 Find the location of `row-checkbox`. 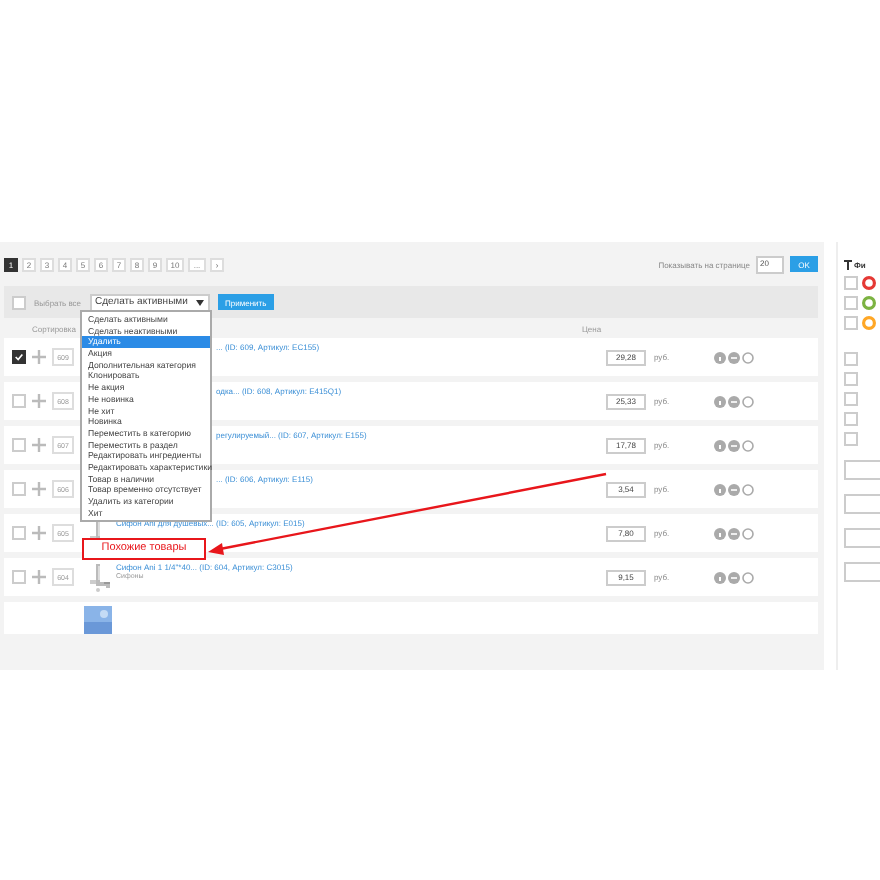

row-checkbox is located at coordinates (19, 357).